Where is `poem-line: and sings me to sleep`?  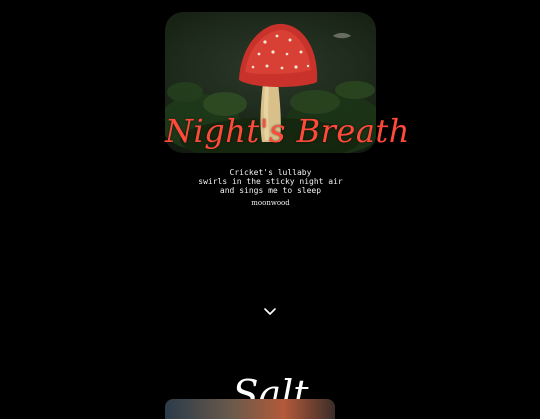 poem-line: and sings me to sleep is located at coordinates (270, 190).